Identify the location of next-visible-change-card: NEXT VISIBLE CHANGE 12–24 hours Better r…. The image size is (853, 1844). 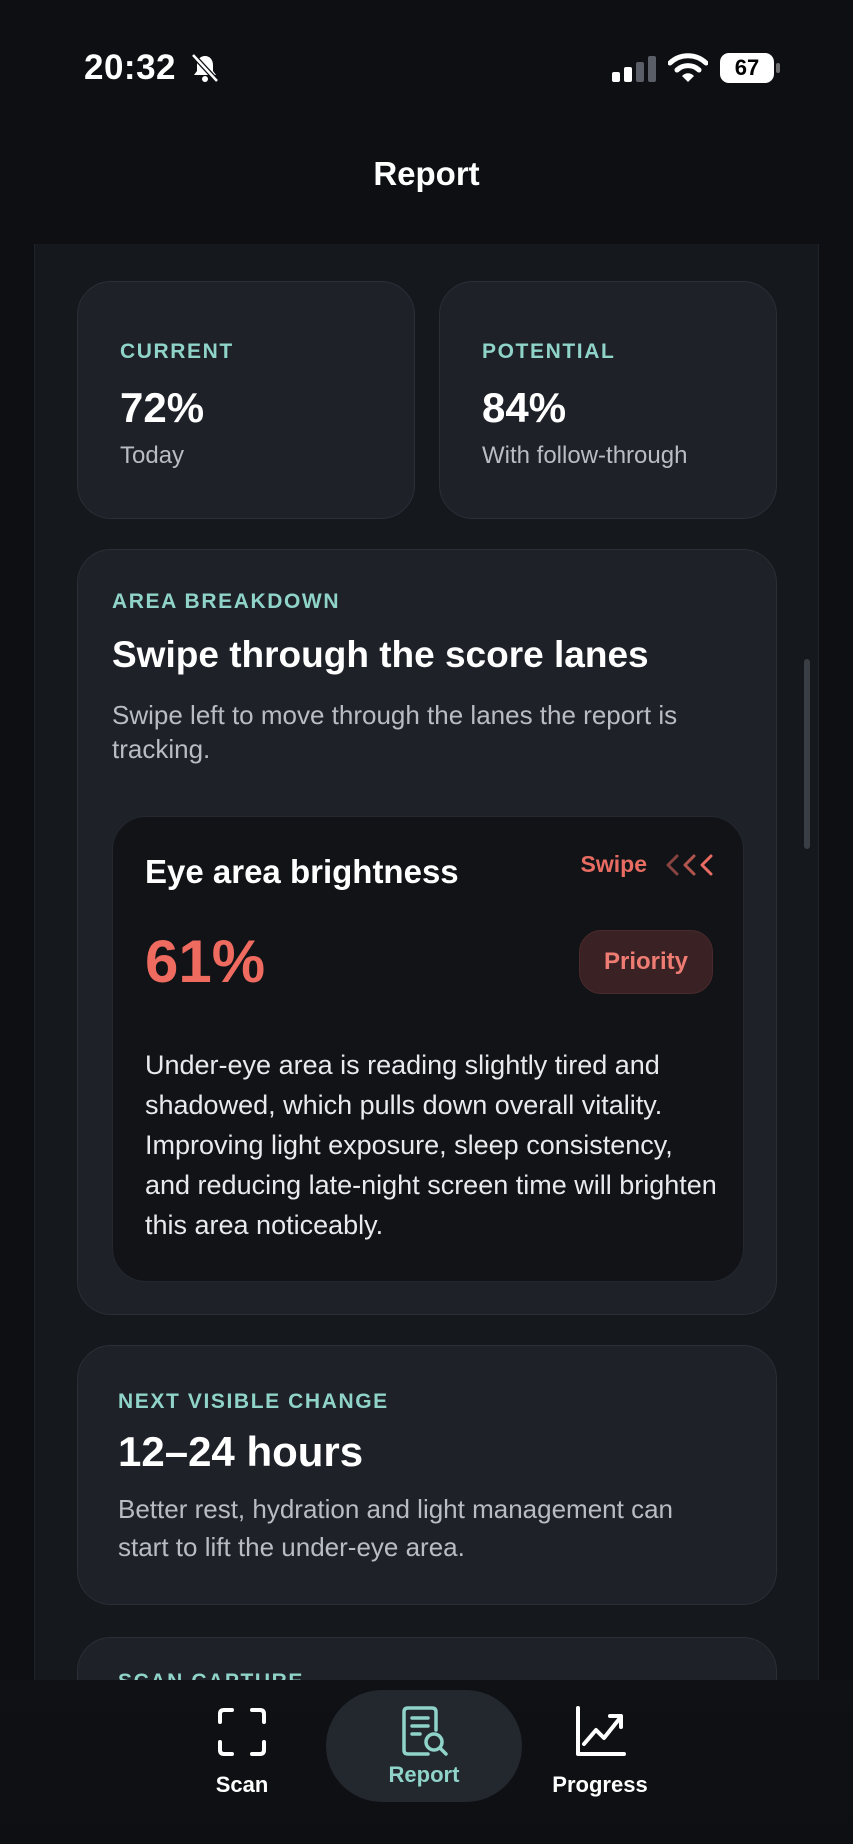
(427, 1475).